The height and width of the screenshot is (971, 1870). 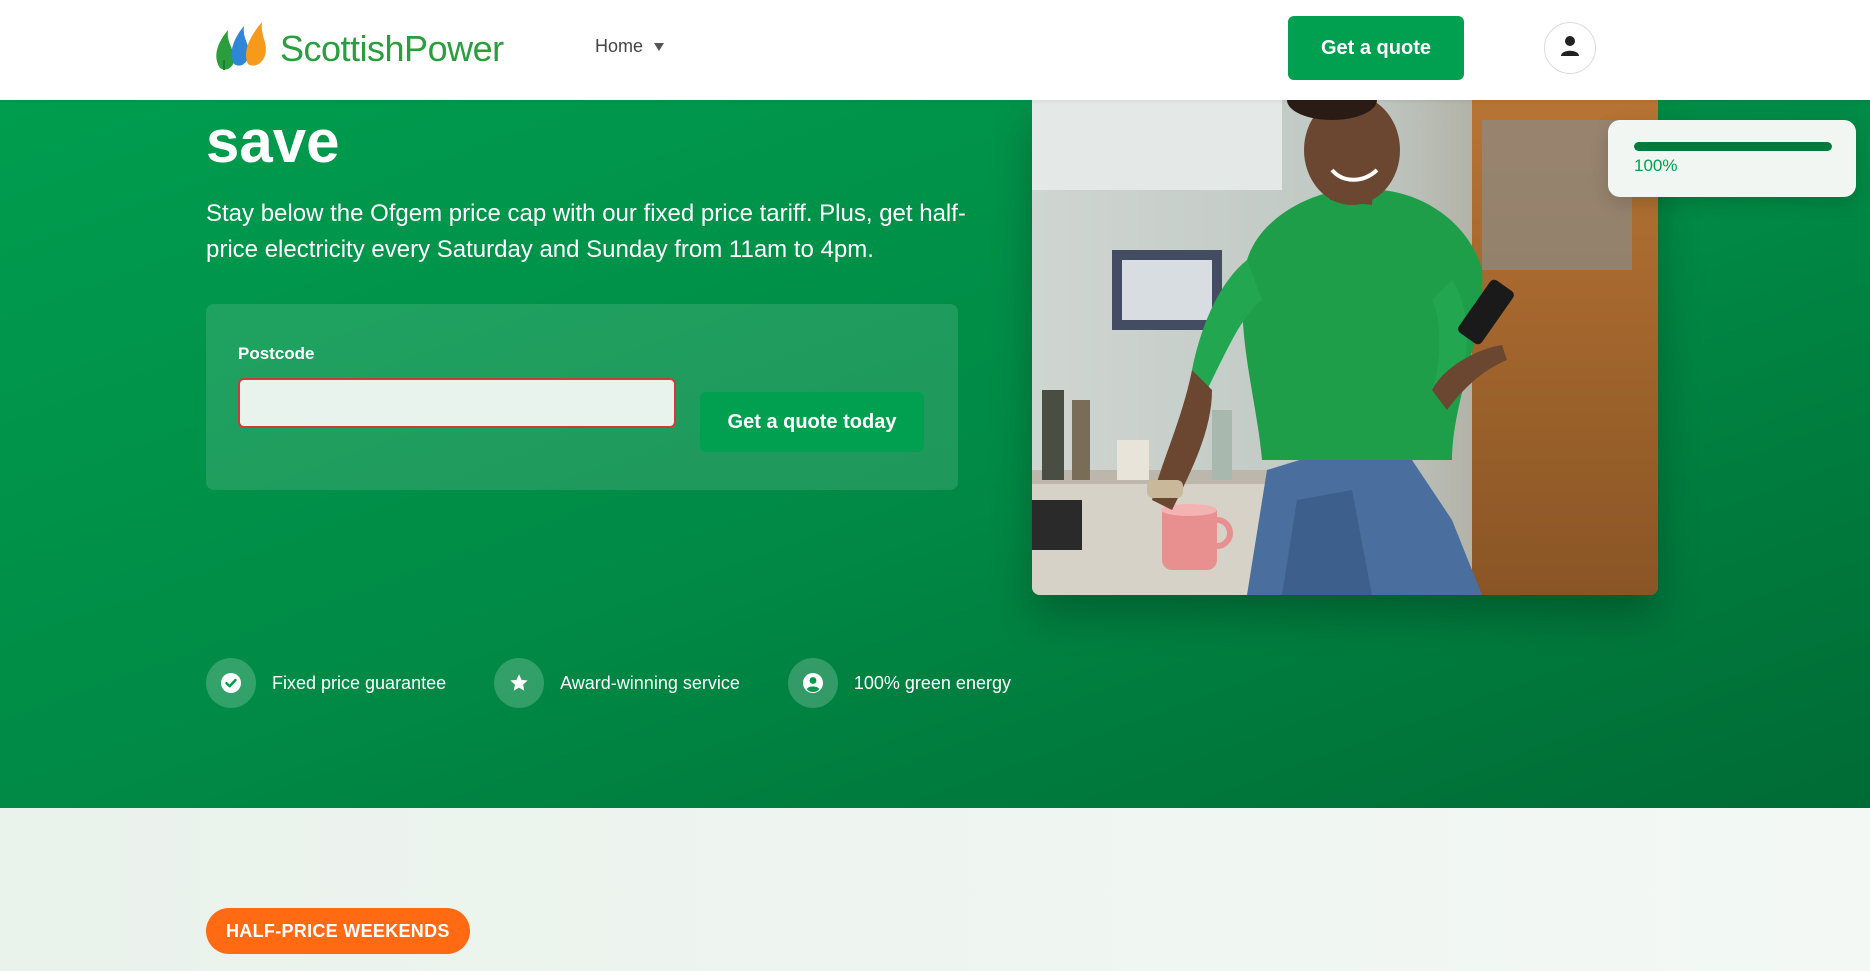 I want to click on feature-item: 100% green energy, so click(x=899, y=683).